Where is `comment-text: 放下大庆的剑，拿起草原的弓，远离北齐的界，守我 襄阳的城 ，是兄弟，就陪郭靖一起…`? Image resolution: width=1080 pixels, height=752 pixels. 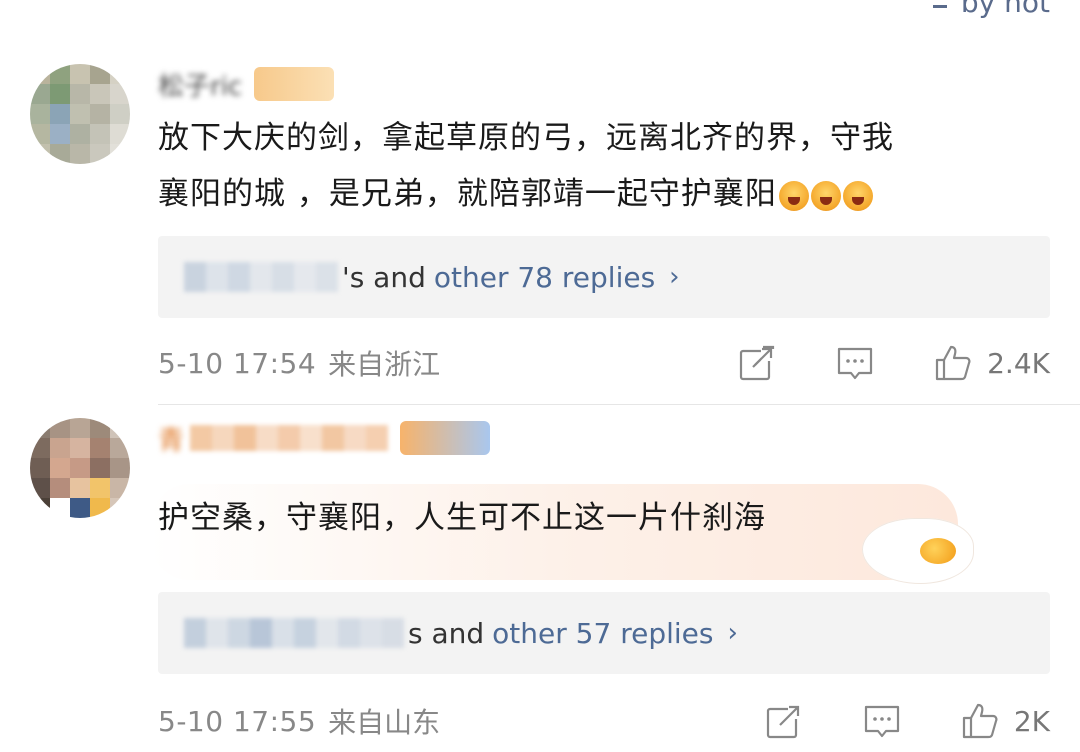
comment-text: 放下大庆的剑，拿起草原的弓，远离北齐的界，守我 襄阳的城 ，是兄弟，就陪郭靖一起… is located at coordinates (598, 166).